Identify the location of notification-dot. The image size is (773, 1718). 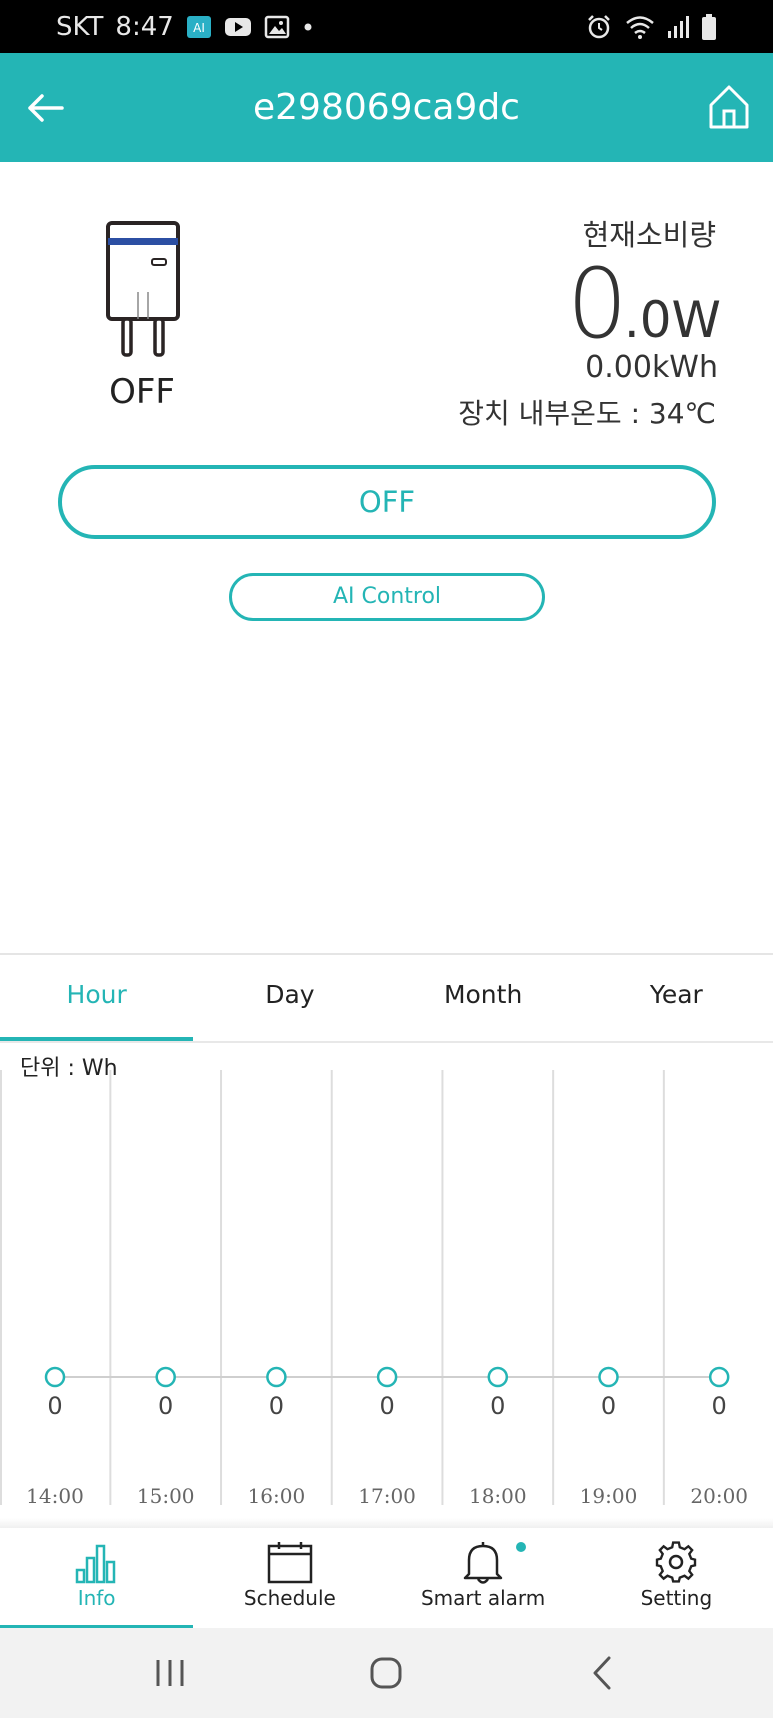
(520, 1547).